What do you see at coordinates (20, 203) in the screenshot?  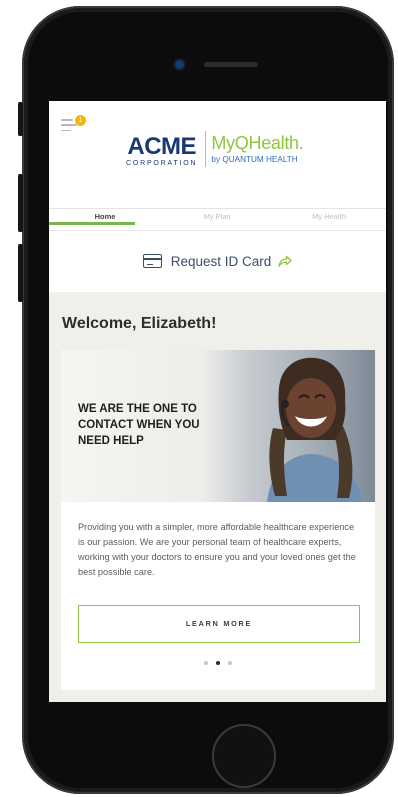 I see `volume-up-button` at bounding box center [20, 203].